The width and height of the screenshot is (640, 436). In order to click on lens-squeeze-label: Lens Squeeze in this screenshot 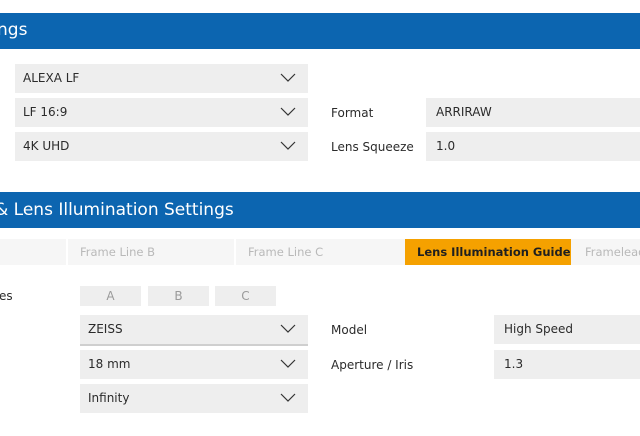, I will do `click(372, 147)`.